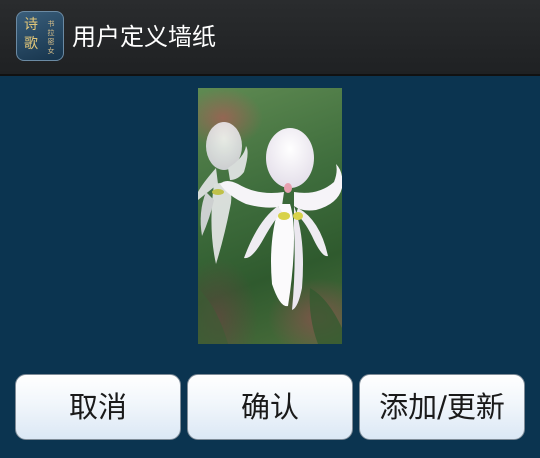 This screenshot has width=540, height=458. Describe the element at coordinates (98, 407) in the screenshot. I see `cancel-button: 取消` at that location.